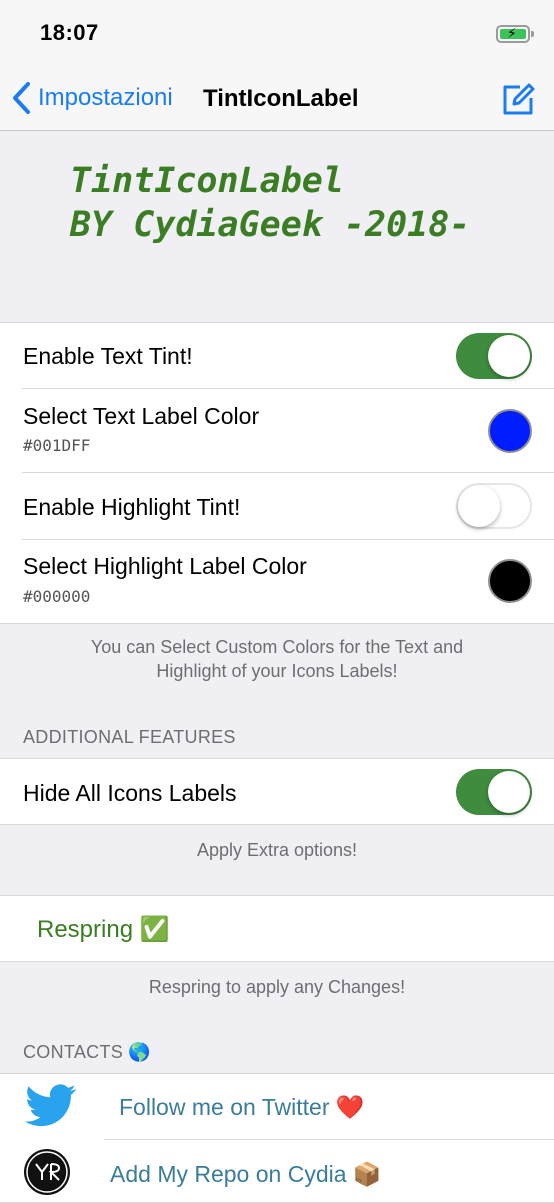  What do you see at coordinates (277, 33) in the screenshot?
I see `status-bar: 18:07 ⚡` at bounding box center [277, 33].